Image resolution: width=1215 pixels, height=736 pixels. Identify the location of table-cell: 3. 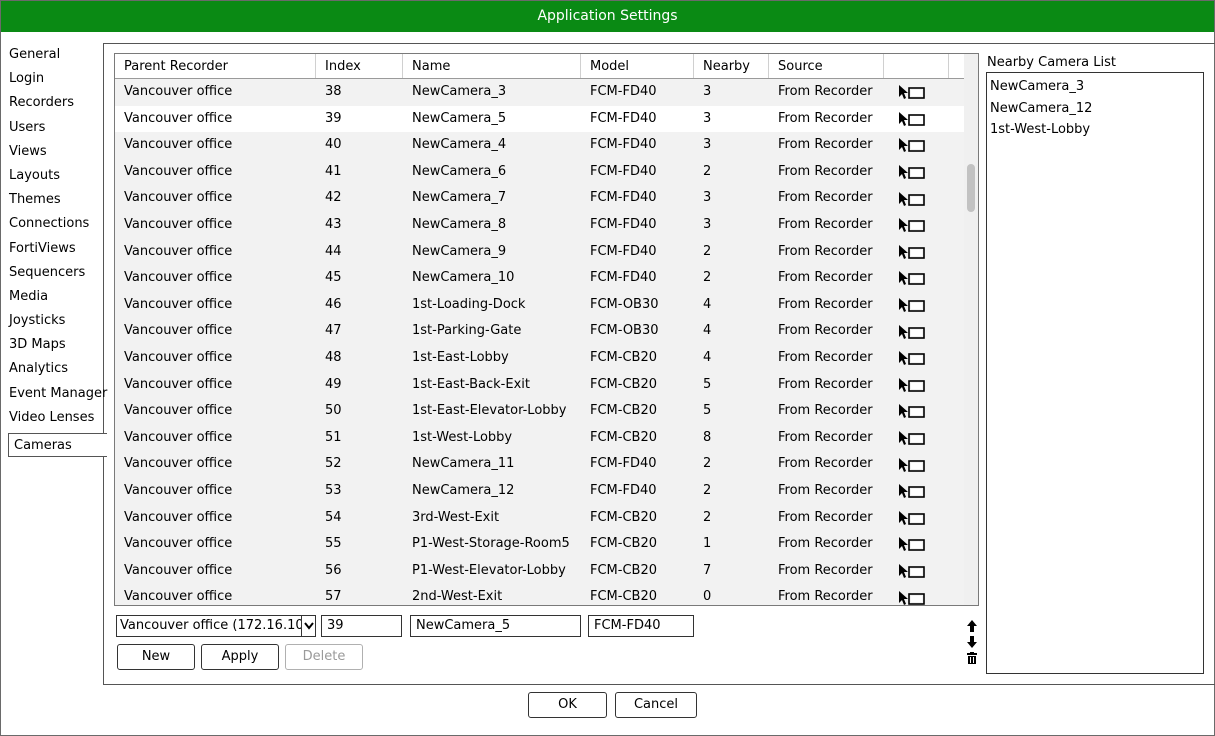
(707, 118).